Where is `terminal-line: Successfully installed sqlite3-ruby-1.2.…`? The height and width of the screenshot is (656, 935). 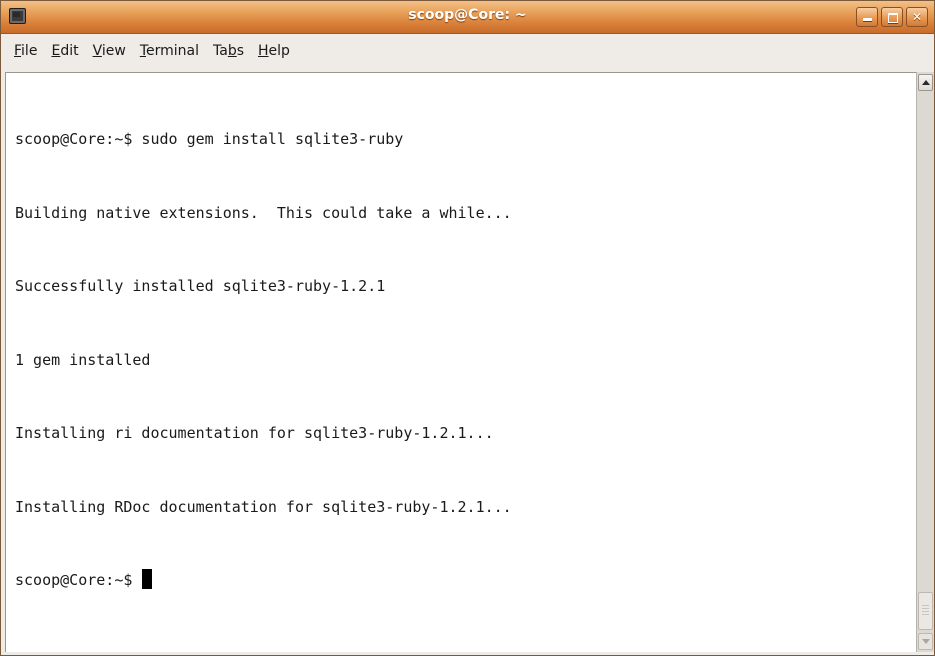 terminal-line: Successfully installed sqlite3-ruby-1.2.… is located at coordinates (200, 286).